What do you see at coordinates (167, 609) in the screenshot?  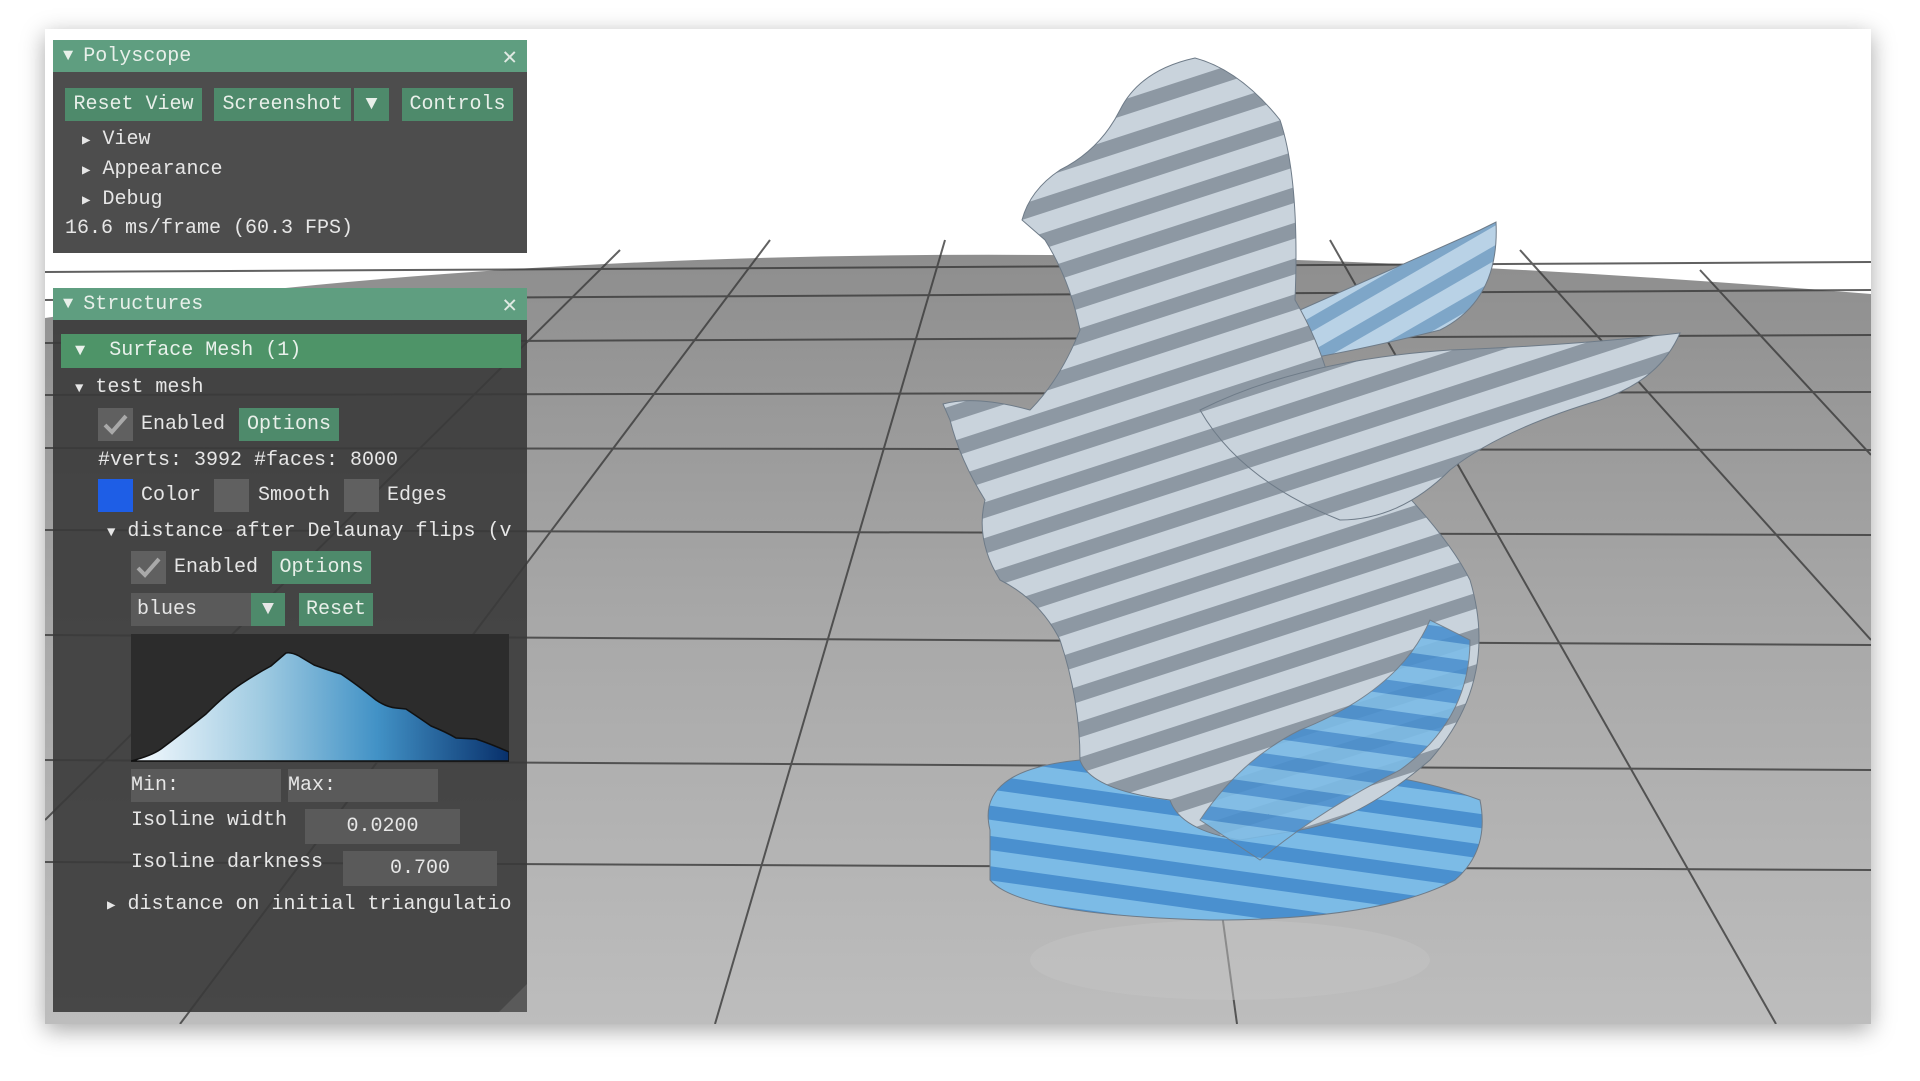 I see `colormap-value: blues` at bounding box center [167, 609].